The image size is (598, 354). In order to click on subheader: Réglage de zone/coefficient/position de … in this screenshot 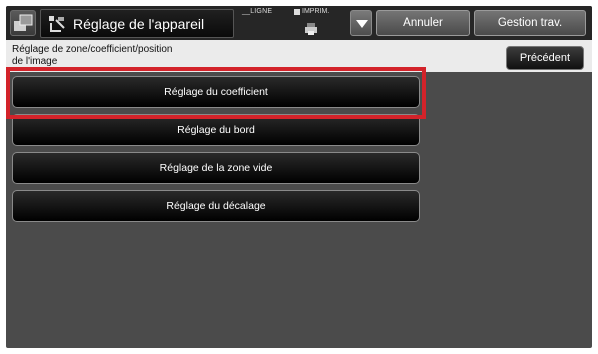, I will do `click(299, 56)`.